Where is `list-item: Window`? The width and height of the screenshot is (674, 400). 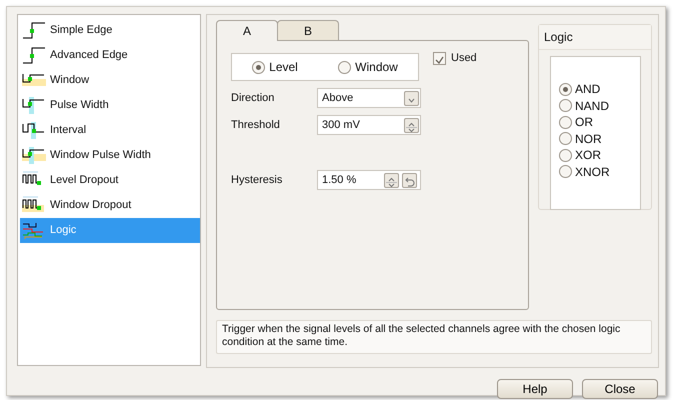 list-item: Window is located at coordinates (110, 80).